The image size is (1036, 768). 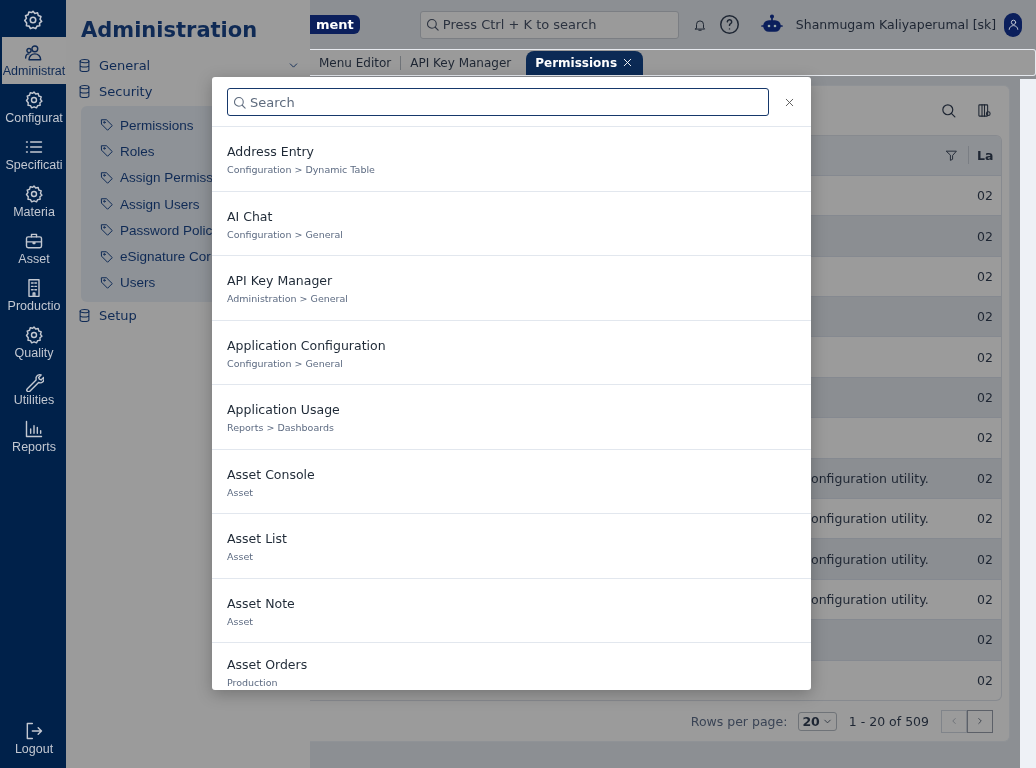 What do you see at coordinates (335, 25) in the screenshot?
I see `badge: ment` at bounding box center [335, 25].